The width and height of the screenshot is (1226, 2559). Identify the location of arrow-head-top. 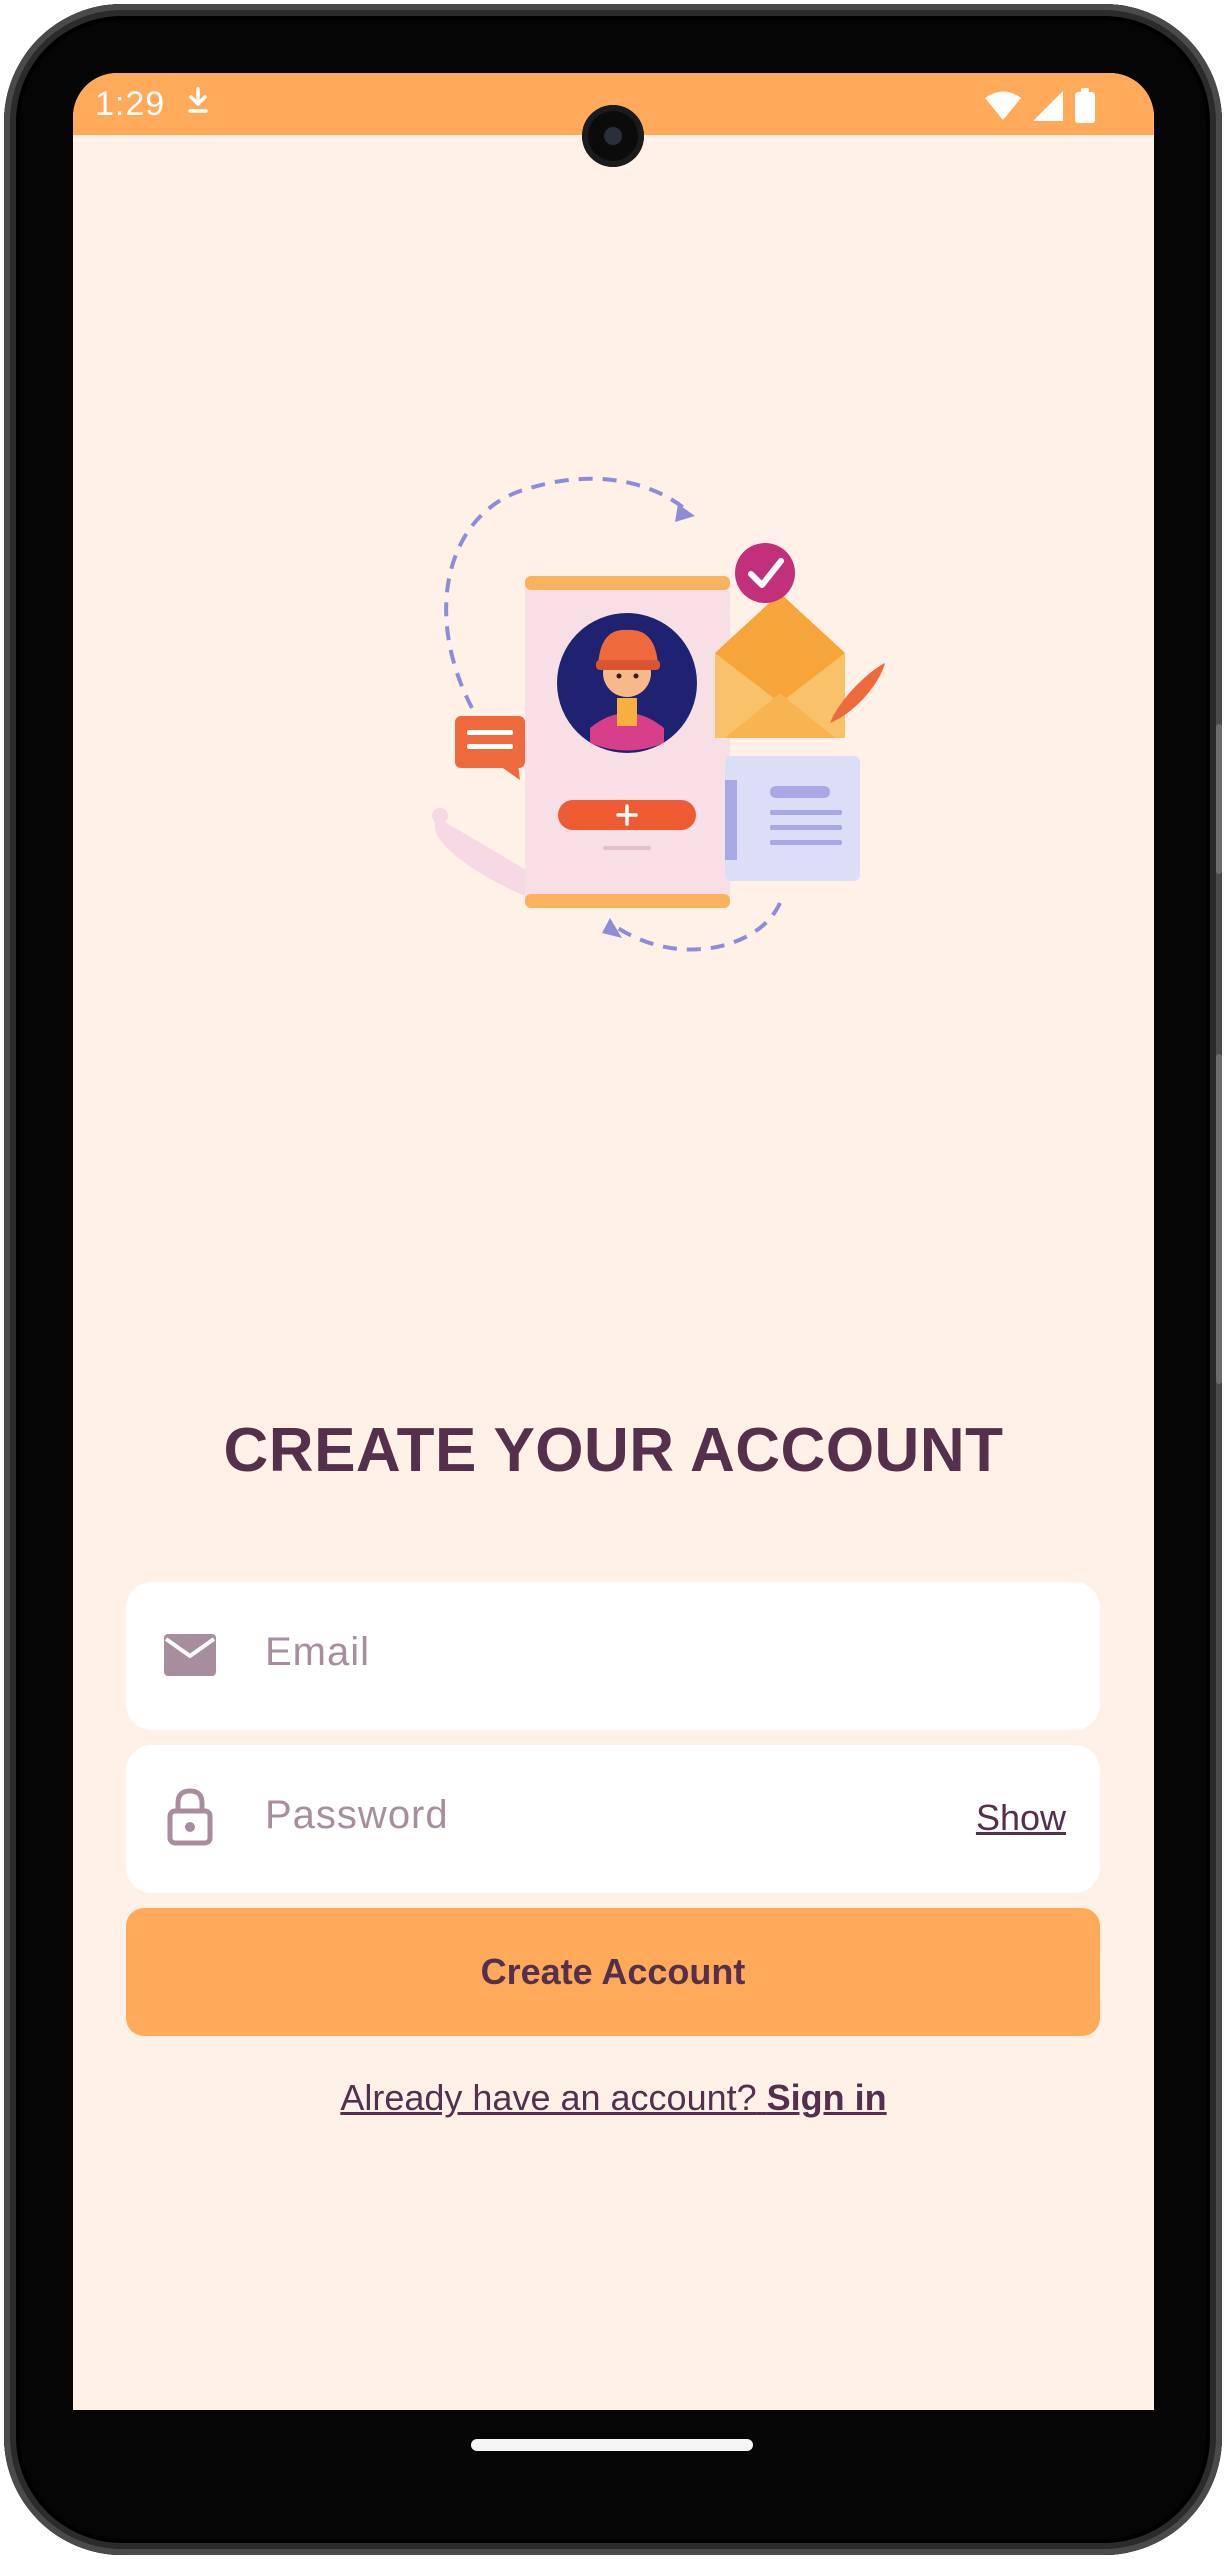
(685, 513).